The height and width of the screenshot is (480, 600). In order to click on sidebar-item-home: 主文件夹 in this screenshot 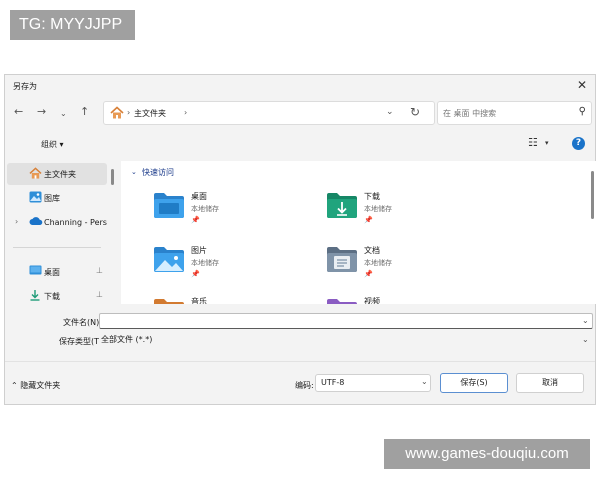, I will do `click(57, 174)`.